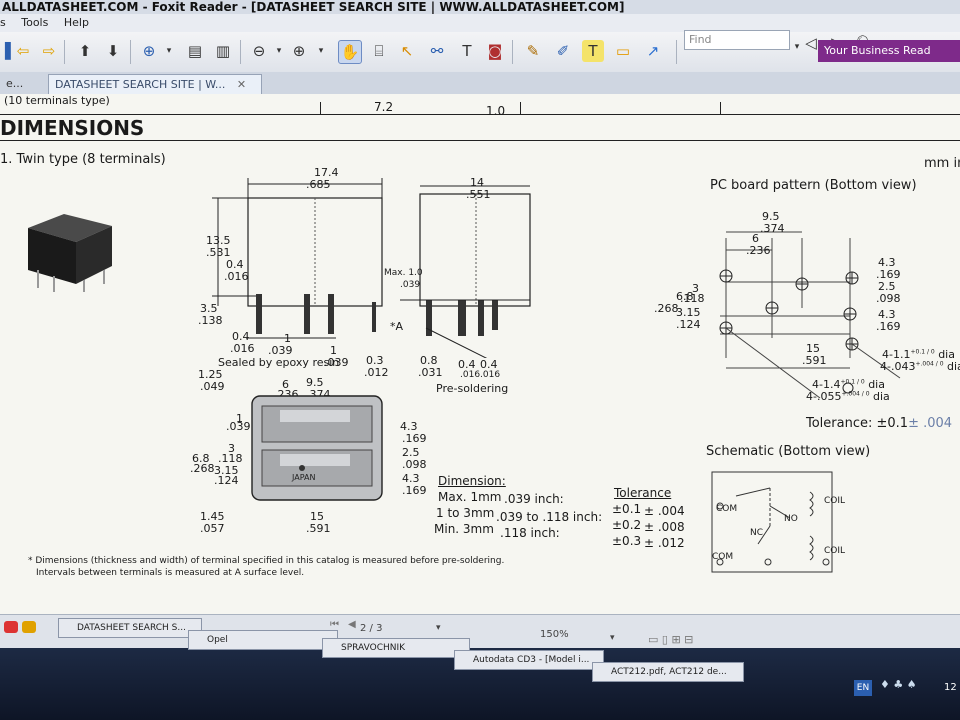 The height and width of the screenshot is (720, 960). What do you see at coordinates (480, 23) in the screenshot?
I see `menu-bar: s Tools Help` at bounding box center [480, 23].